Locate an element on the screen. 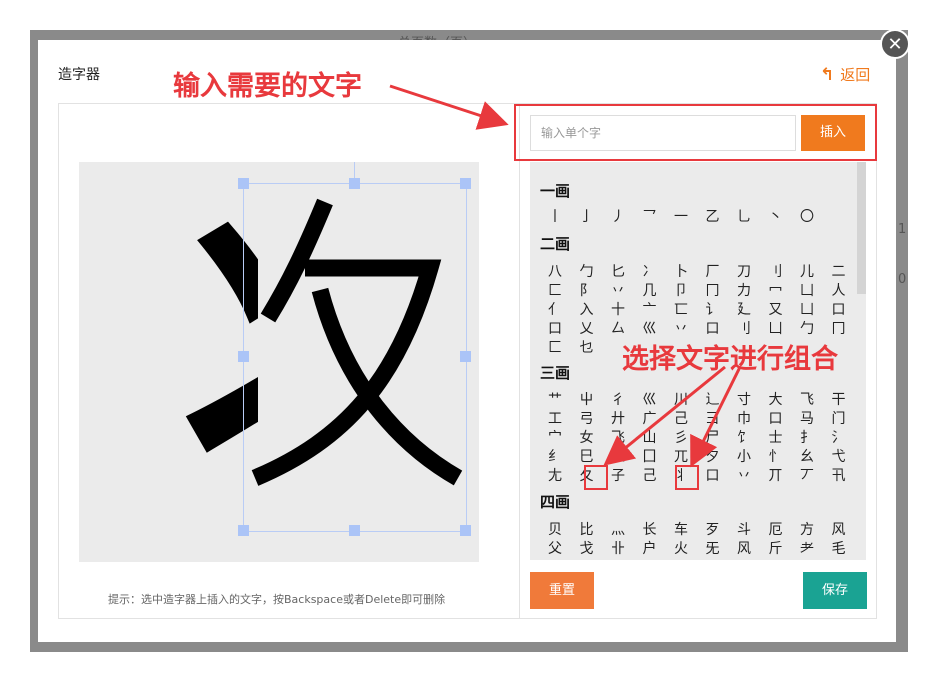 Image resolution: width=939 pixels, height=683 pixels. arrow-to-left-frame is located at coordinates (664, 415).